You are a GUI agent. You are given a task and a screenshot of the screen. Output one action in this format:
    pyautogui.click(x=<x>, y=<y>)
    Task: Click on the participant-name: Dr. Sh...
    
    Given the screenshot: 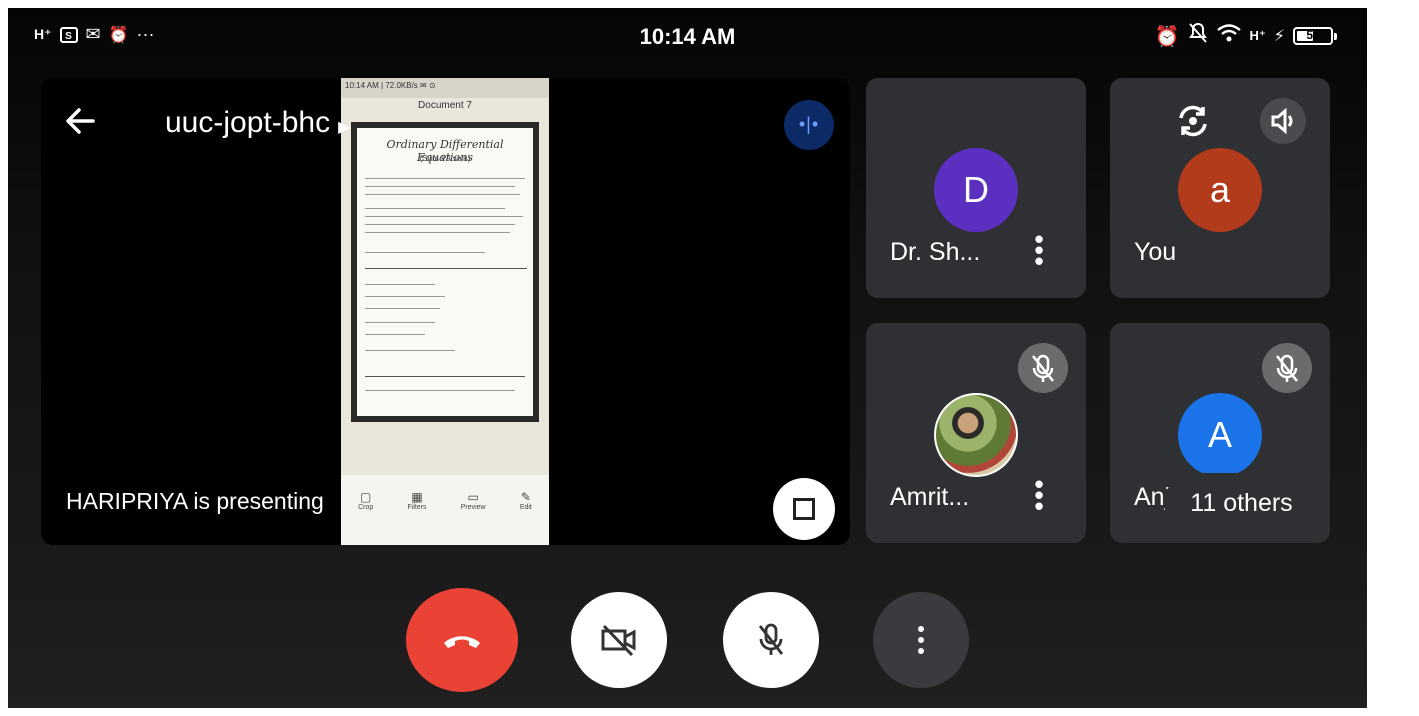 What is the action you would take?
    pyautogui.click(x=935, y=252)
    